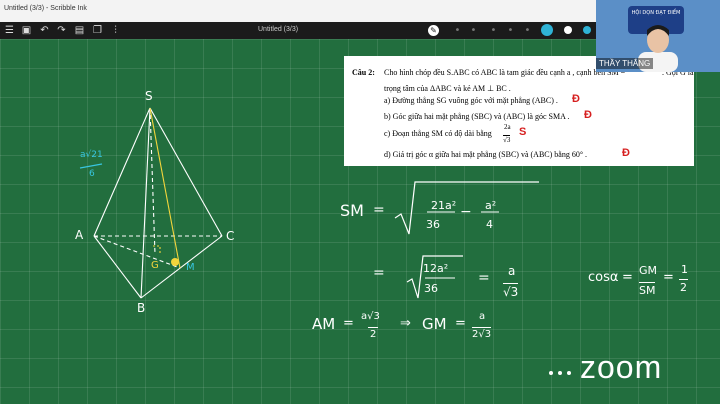  Describe the element at coordinates (627, 277) in the screenshot. I see `work-equals-4: =` at that location.